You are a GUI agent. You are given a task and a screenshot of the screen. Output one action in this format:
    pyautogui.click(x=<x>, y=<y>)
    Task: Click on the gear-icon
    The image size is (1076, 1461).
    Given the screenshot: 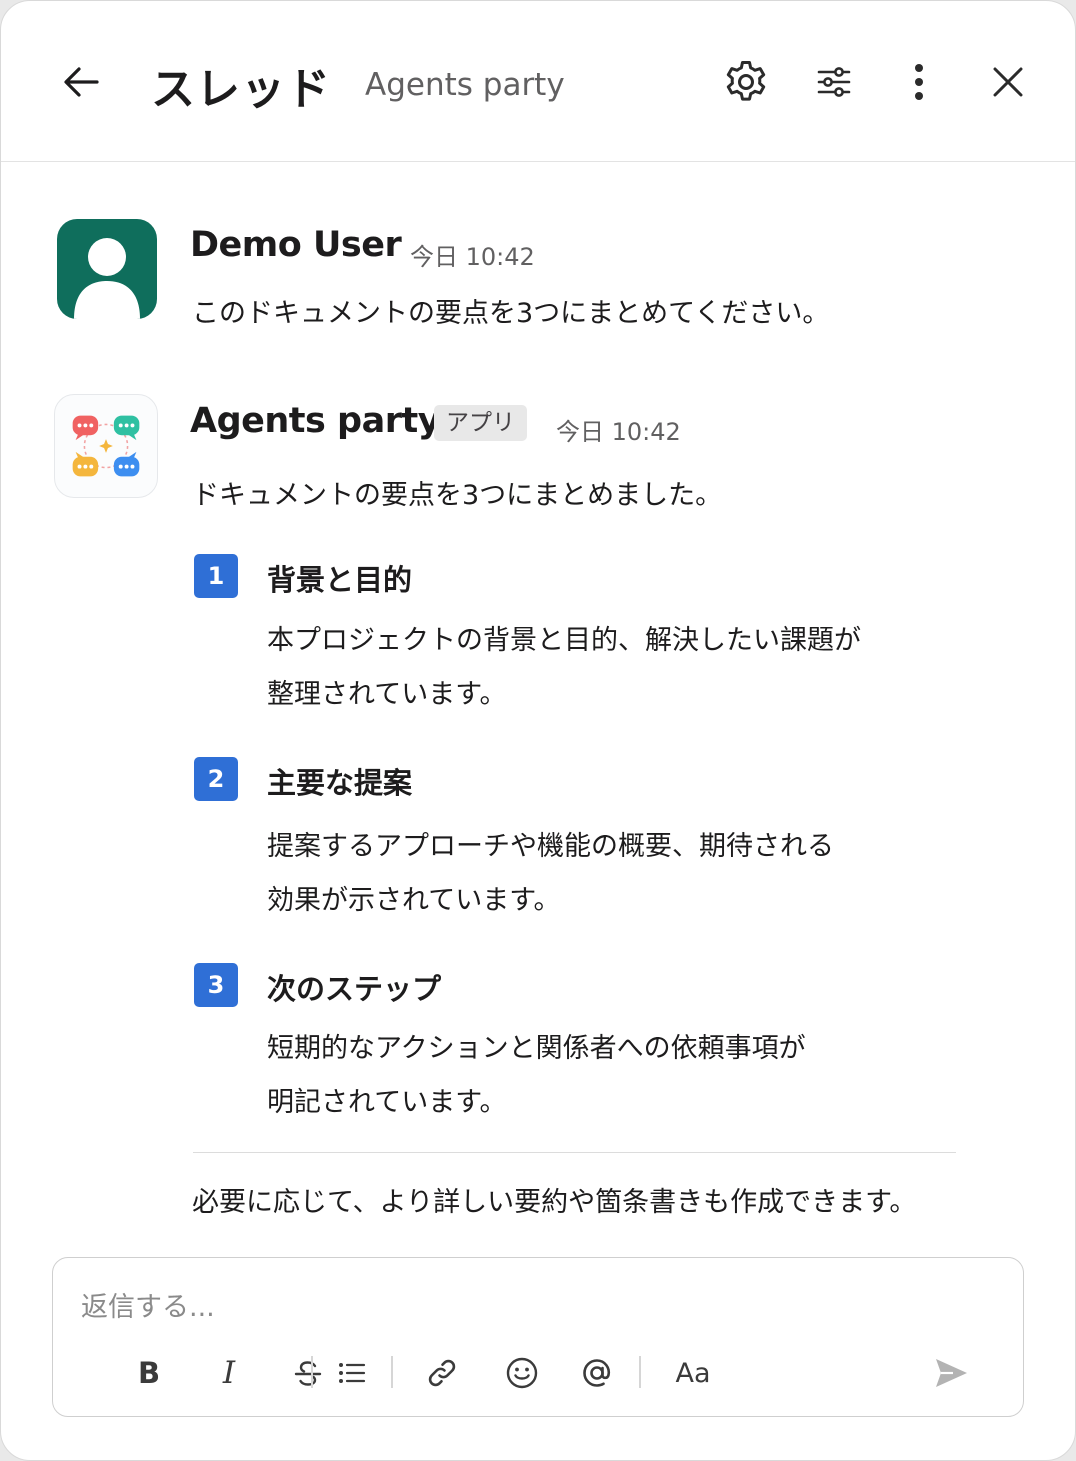 What is the action you would take?
    pyautogui.click(x=746, y=81)
    